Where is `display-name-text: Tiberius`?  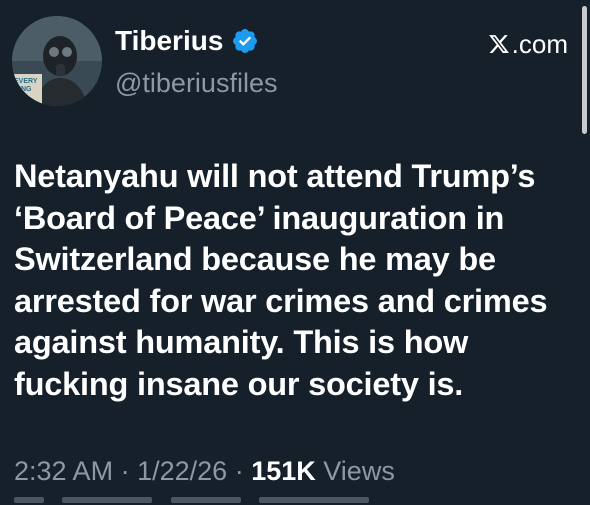
display-name-text: Tiberius is located at coordinates (169, 40).